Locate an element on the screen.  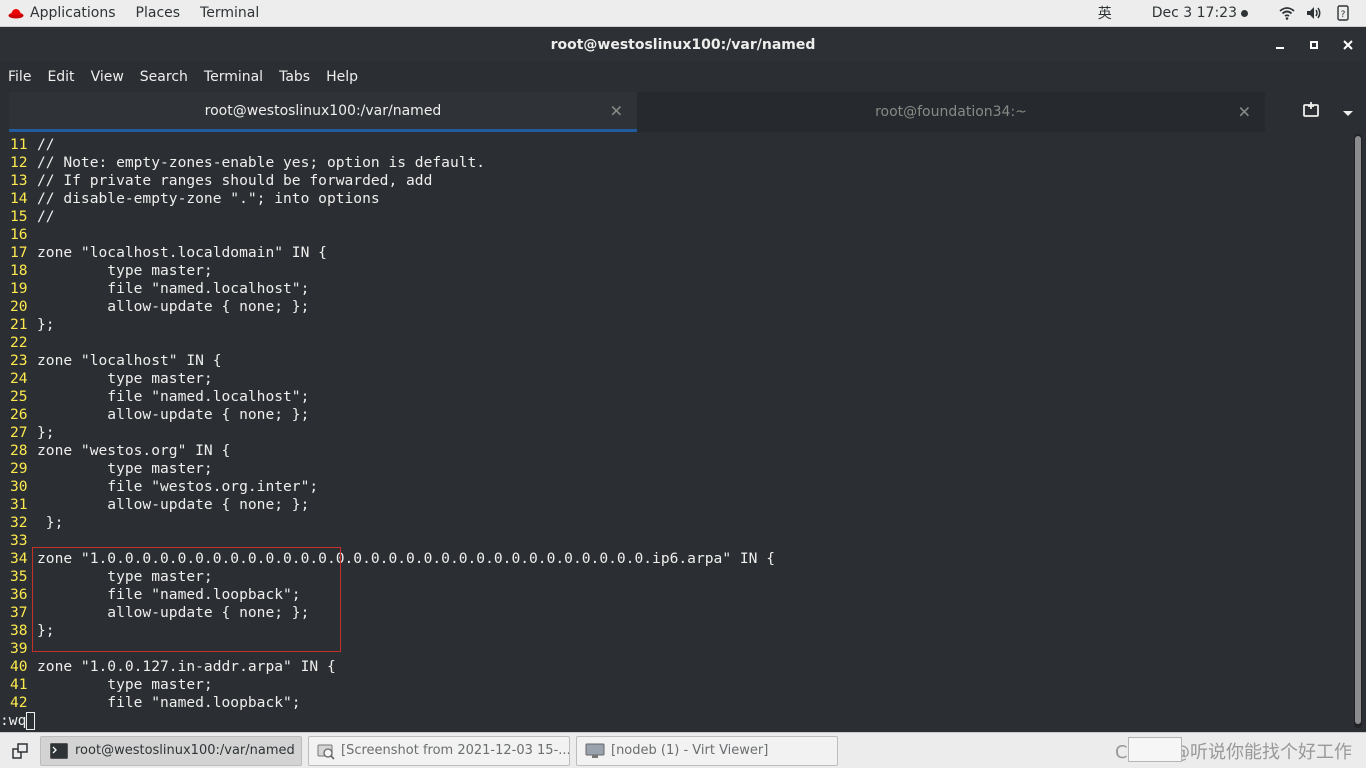
workspace-pager is located at coordinates (1155, 749).